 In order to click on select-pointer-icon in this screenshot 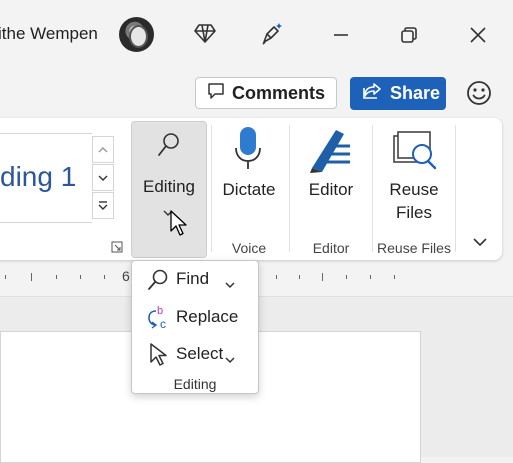, I will do `click(158, 356)`.